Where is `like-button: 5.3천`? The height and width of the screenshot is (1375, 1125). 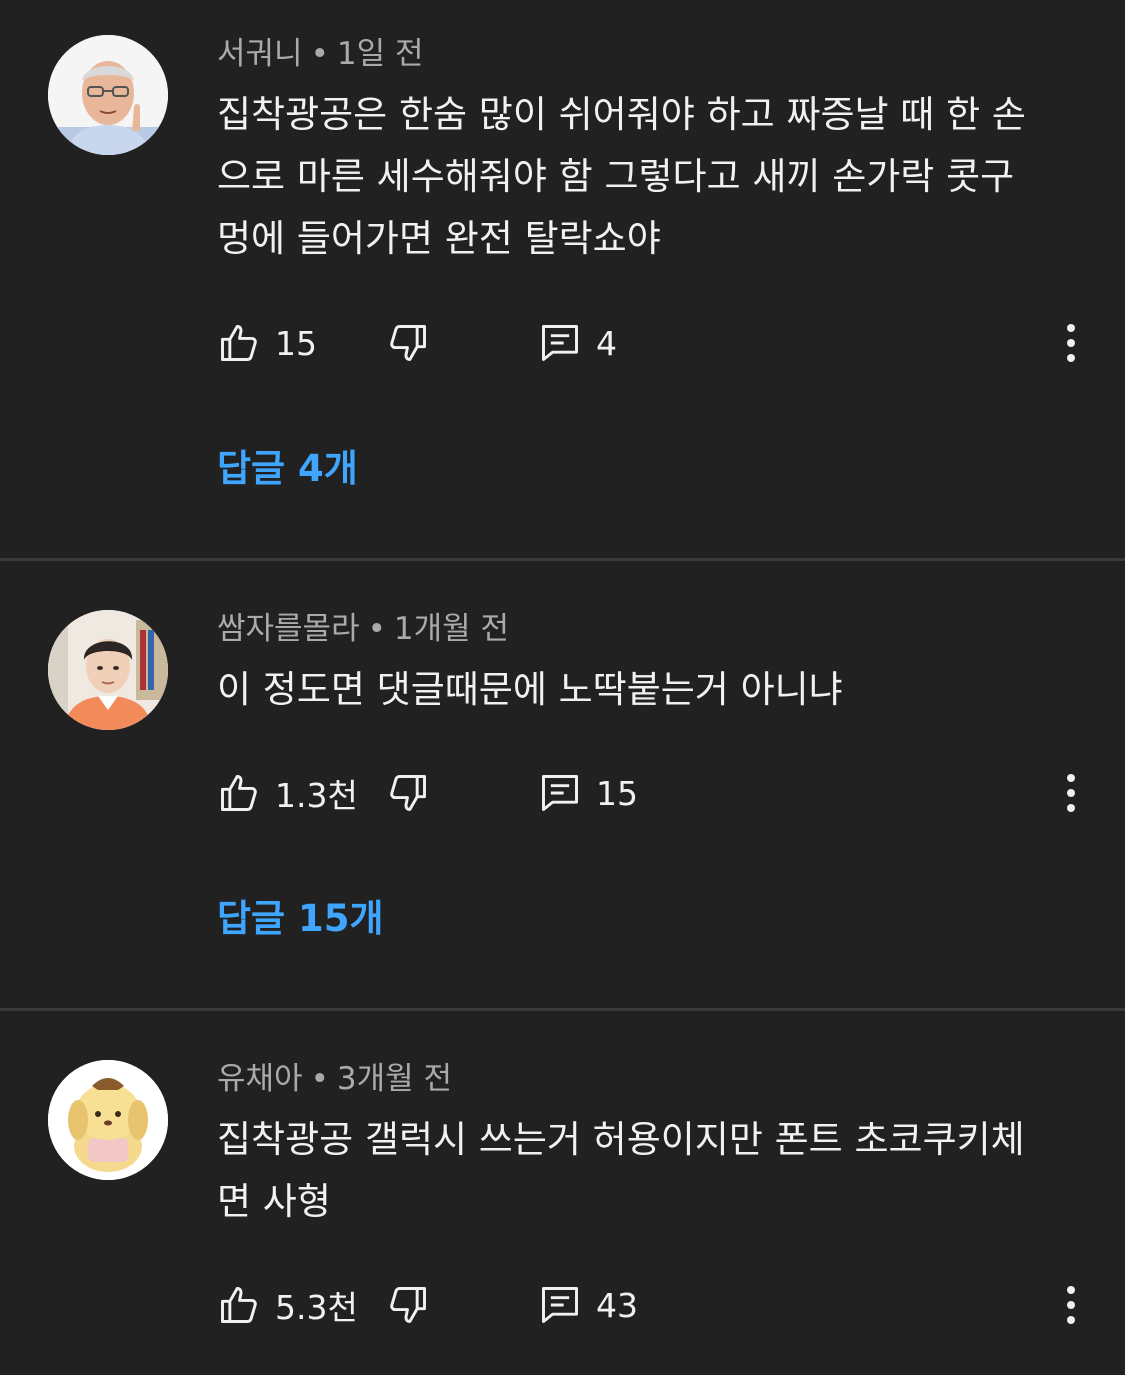
like-button: 5.3천 is located at coordinates (287, 1305).